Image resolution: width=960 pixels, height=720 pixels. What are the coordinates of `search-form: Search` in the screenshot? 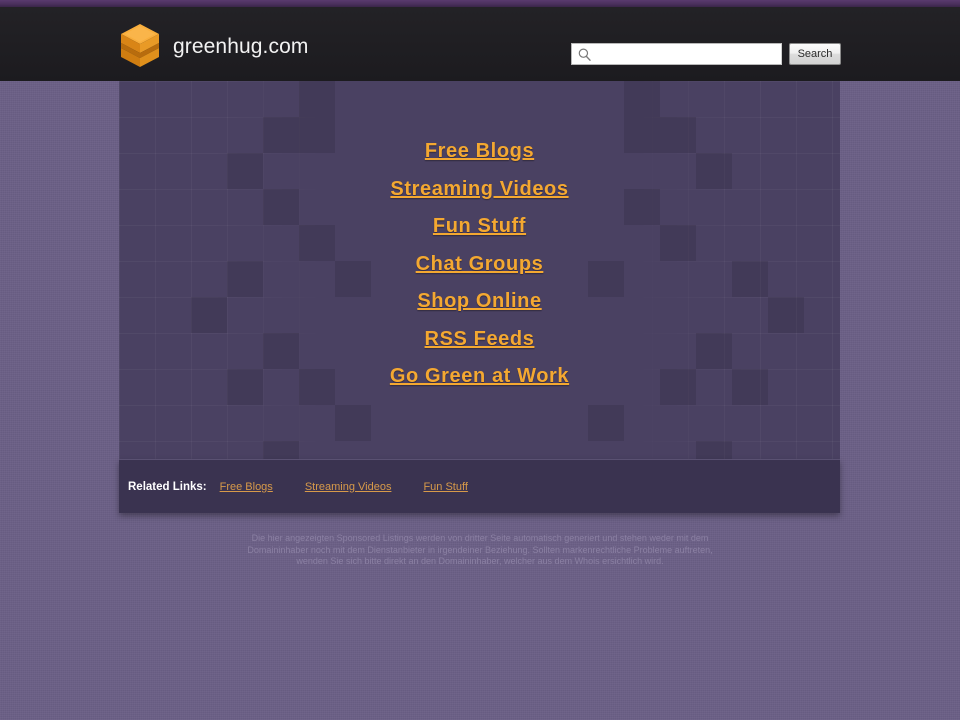 It's located at (706, 54).